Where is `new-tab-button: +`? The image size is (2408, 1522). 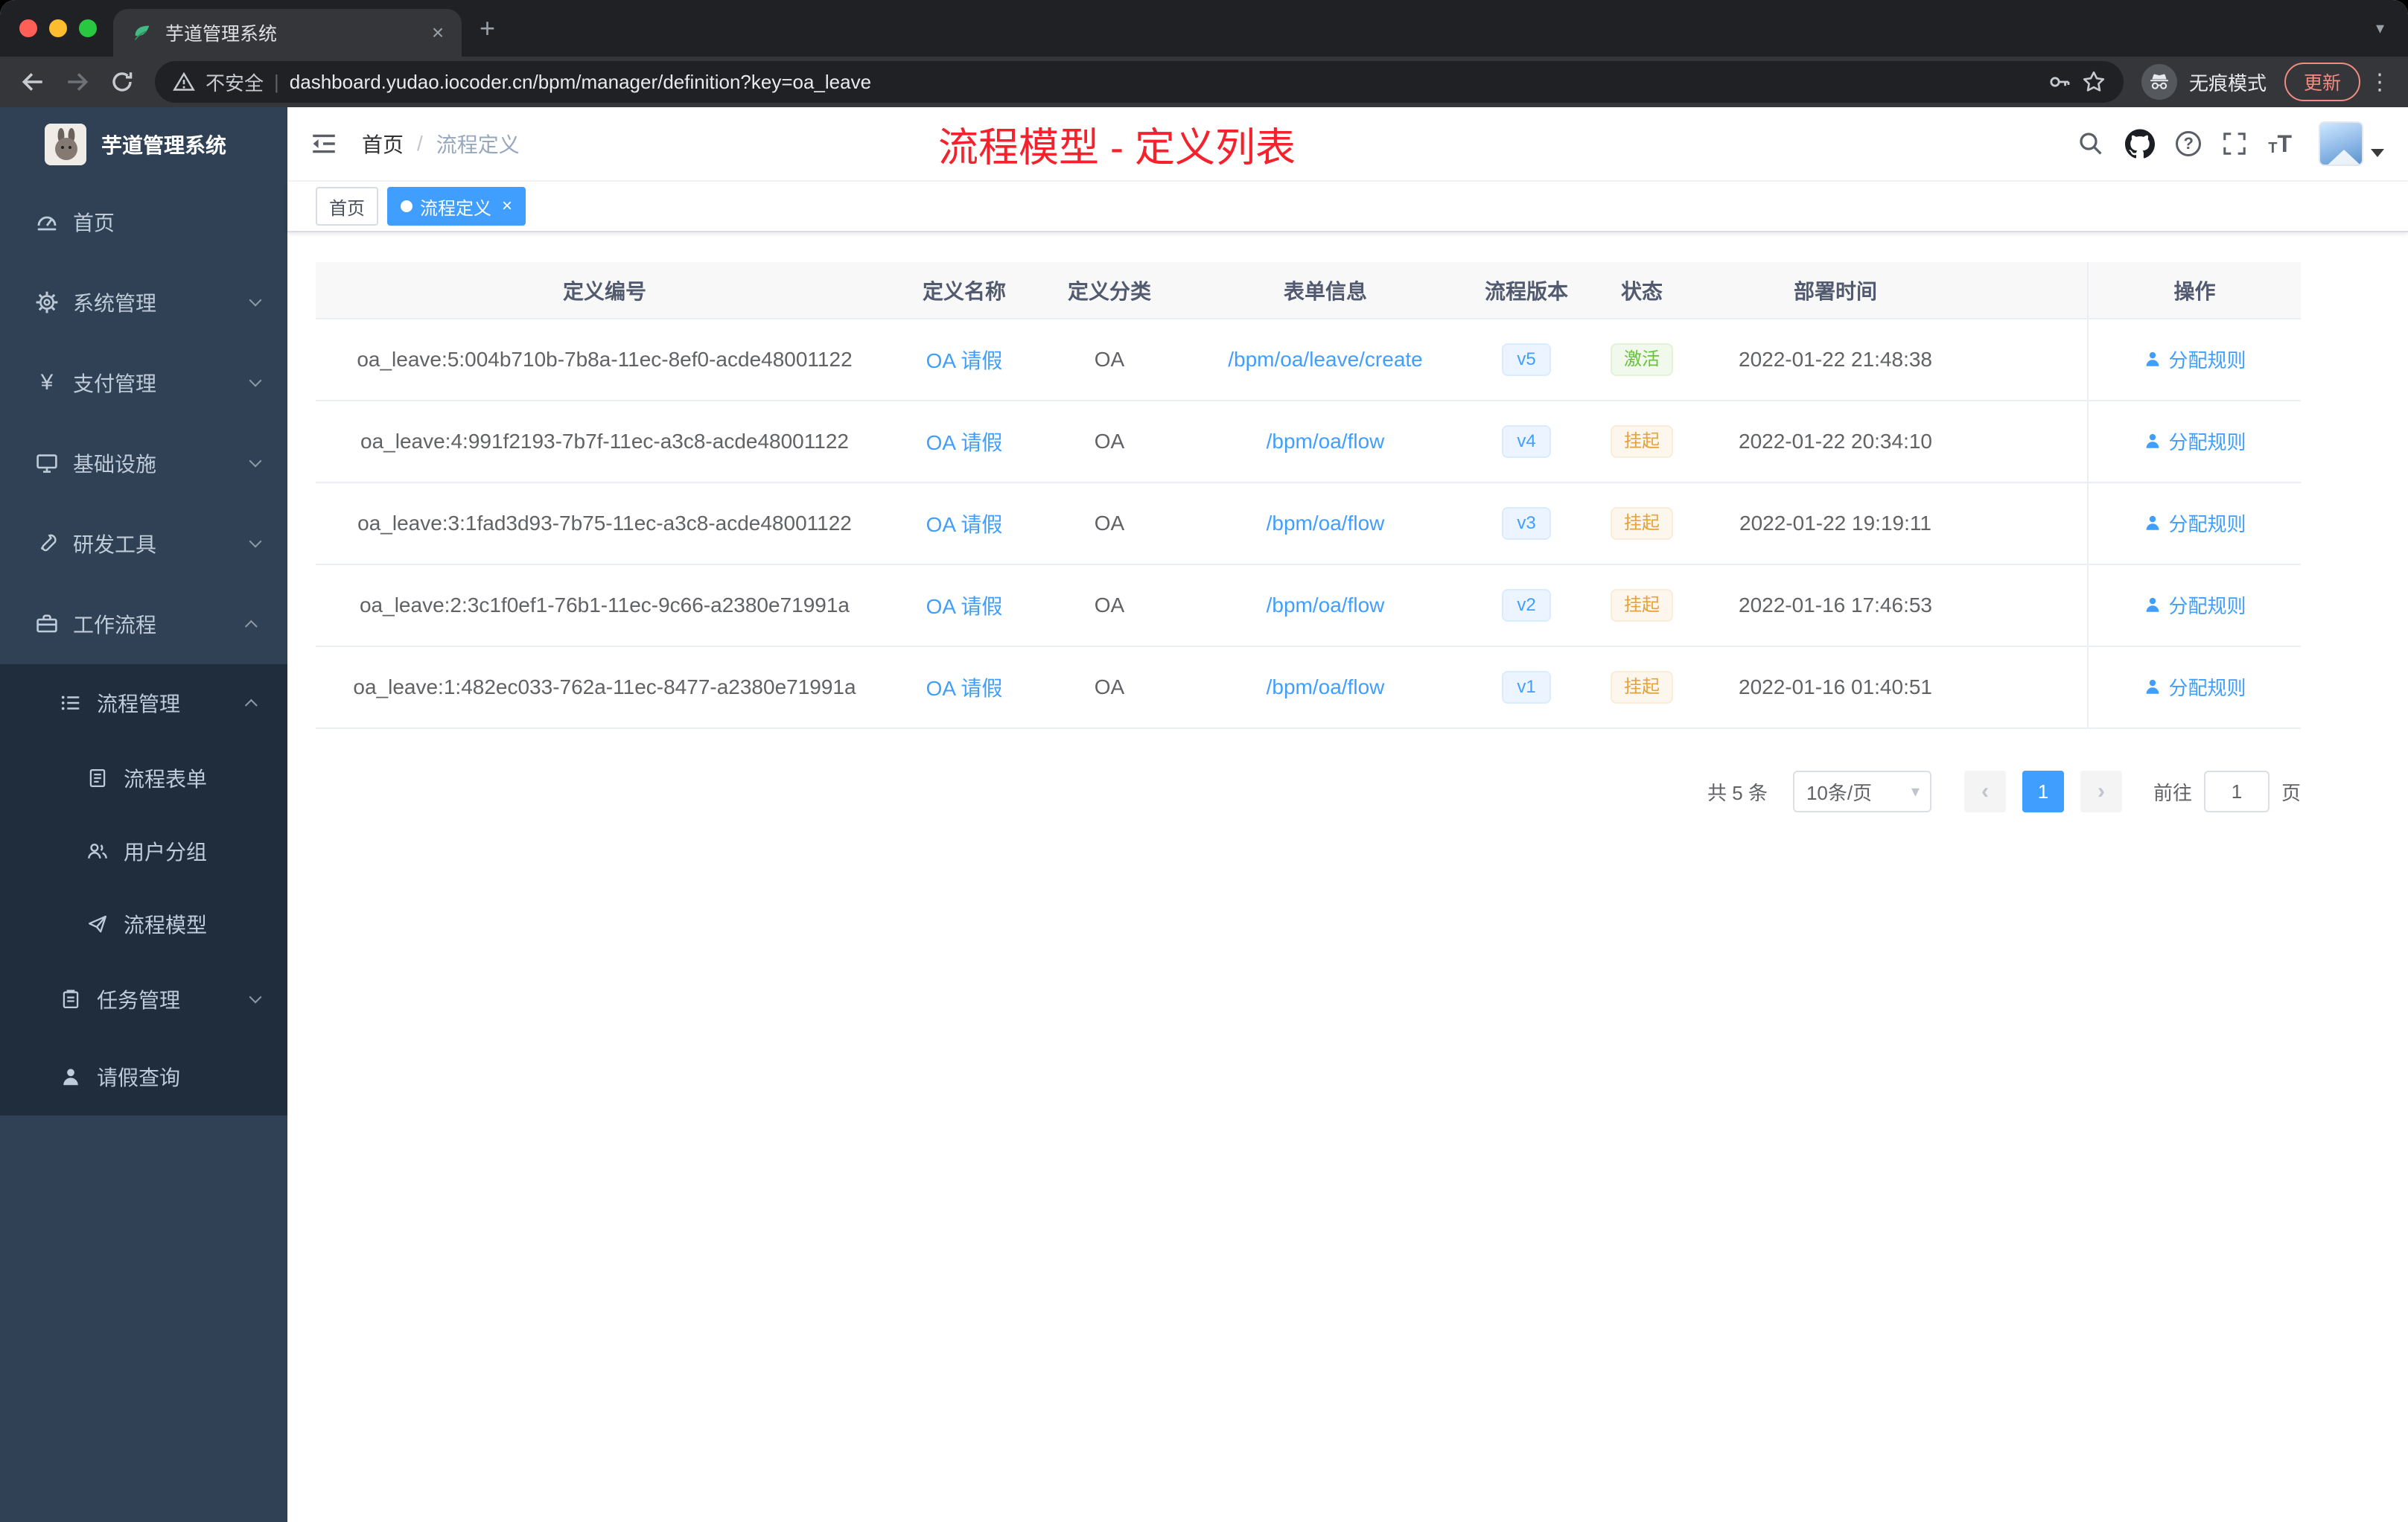
new-tab-button: + is located at coordinates (487, 28).